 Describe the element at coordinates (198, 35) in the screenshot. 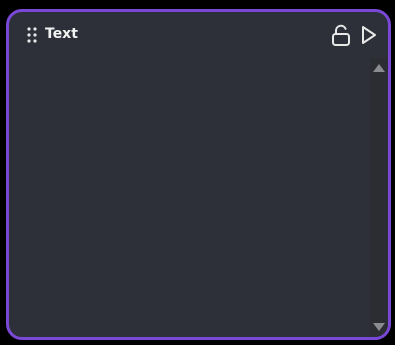

I see `panel-header: Text` at that location.